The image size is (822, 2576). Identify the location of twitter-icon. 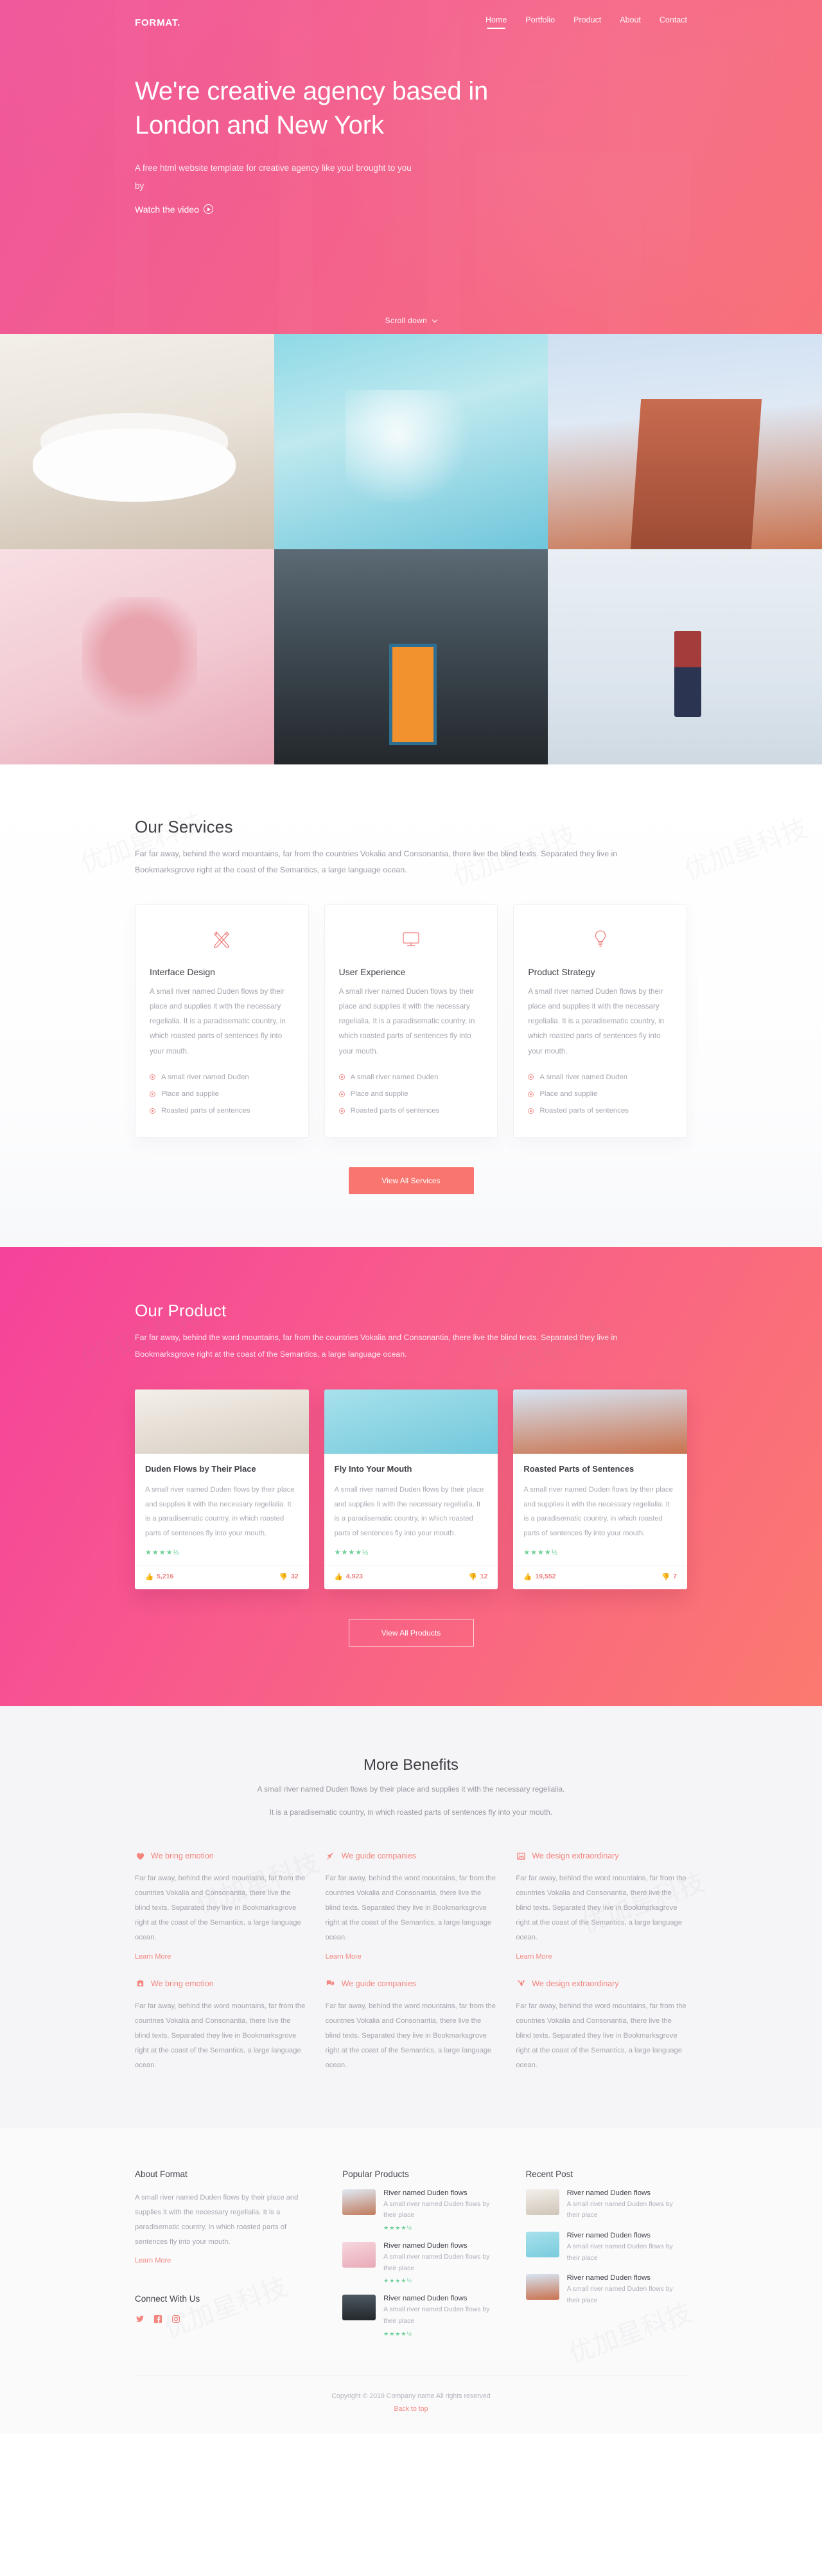
(140, 2319).